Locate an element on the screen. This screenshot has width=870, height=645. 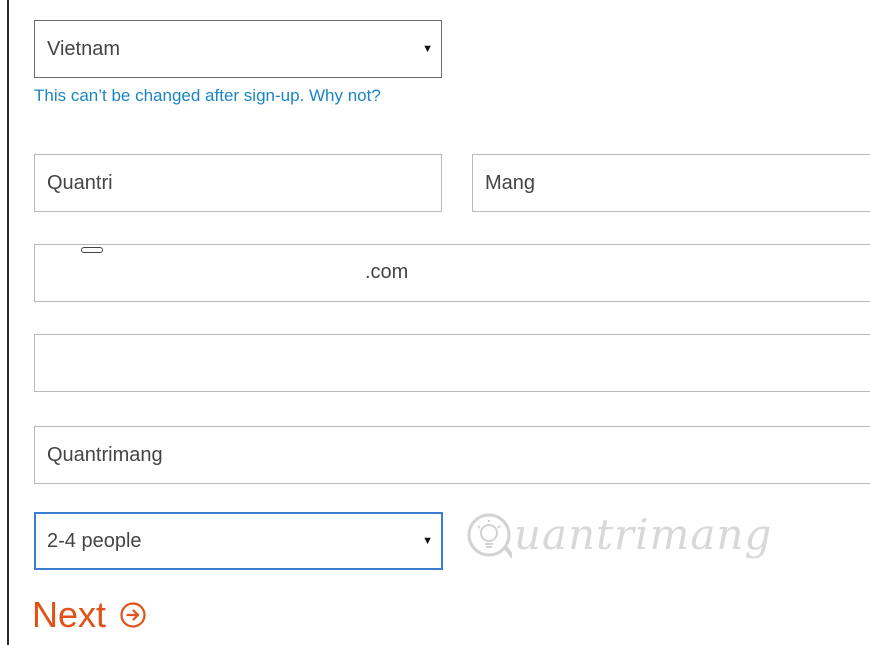
last-name-field: Mang is located at coordinates (671, 183).